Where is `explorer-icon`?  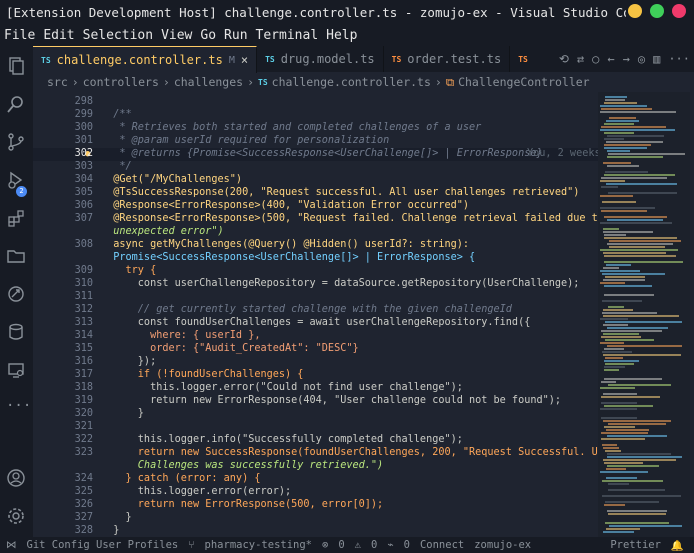
explorer-icon is located at coordinates (16, 66).